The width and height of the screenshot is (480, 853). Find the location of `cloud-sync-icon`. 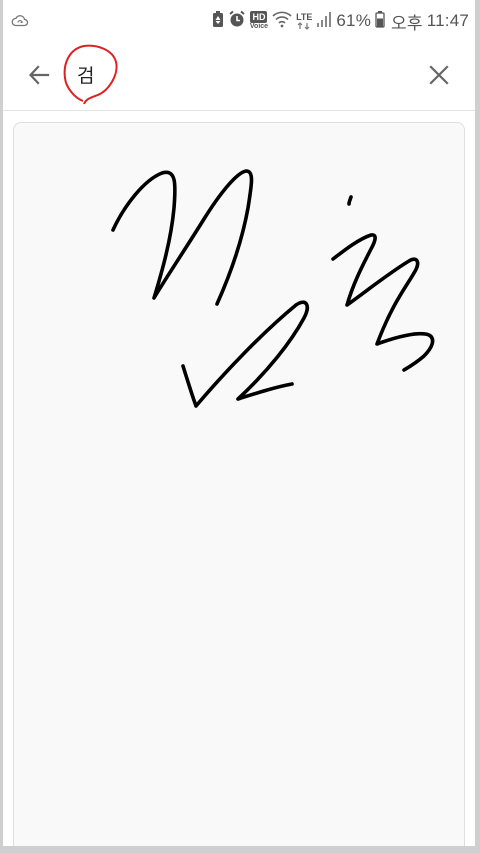

cloud-sync-icon is located at coordinates (20, 21).